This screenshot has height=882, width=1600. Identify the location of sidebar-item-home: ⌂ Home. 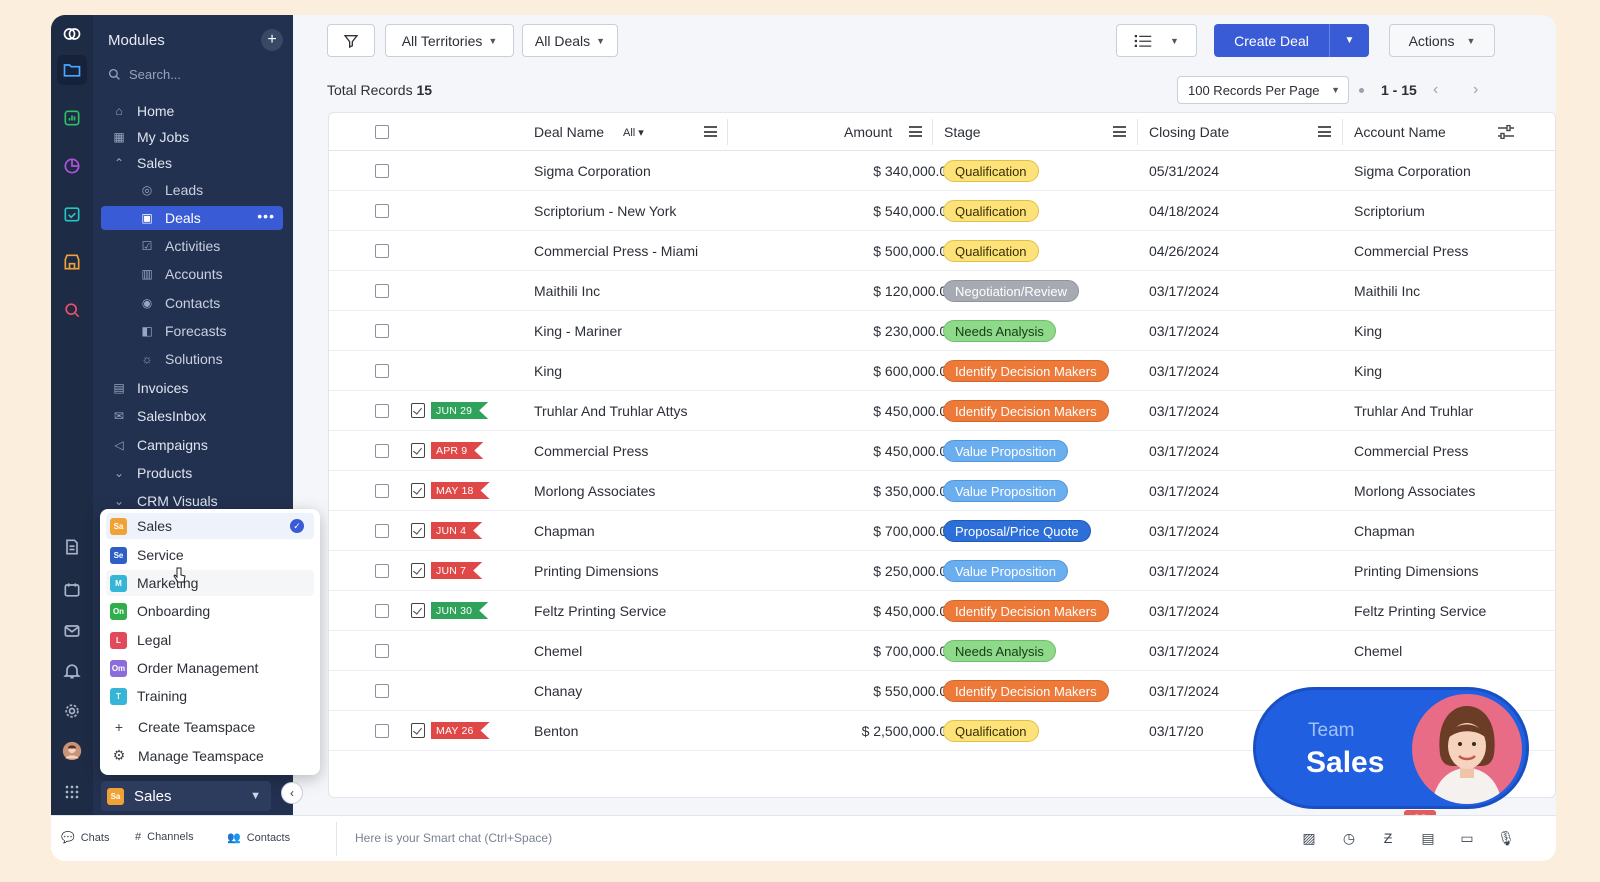
(192, 111).